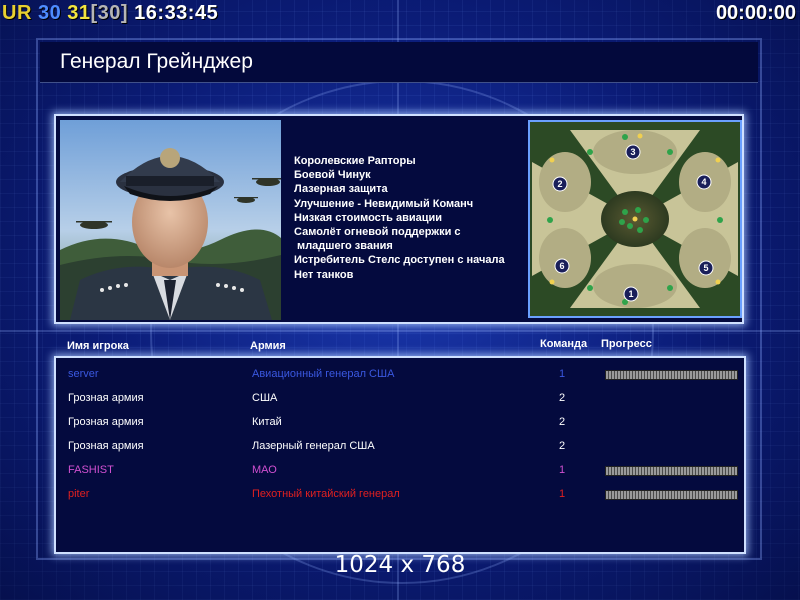  What do you see at coordinates (267, 422) in the screenshot?
I see `player-army: Китай` at bounding box center [267, 422].